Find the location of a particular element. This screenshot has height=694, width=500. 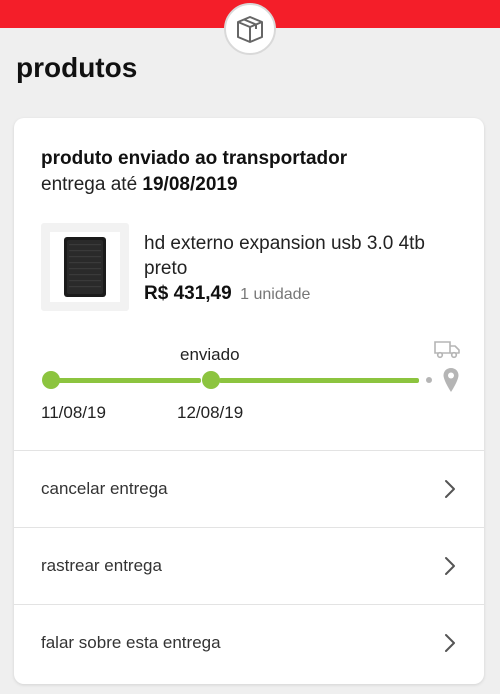

shipment-status: produto enviado ao transportador is located at coordinates (194, 158).